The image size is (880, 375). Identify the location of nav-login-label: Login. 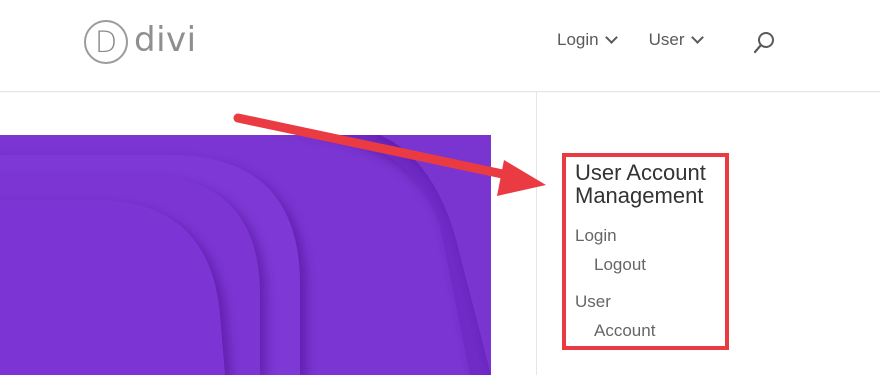
(578, 39).